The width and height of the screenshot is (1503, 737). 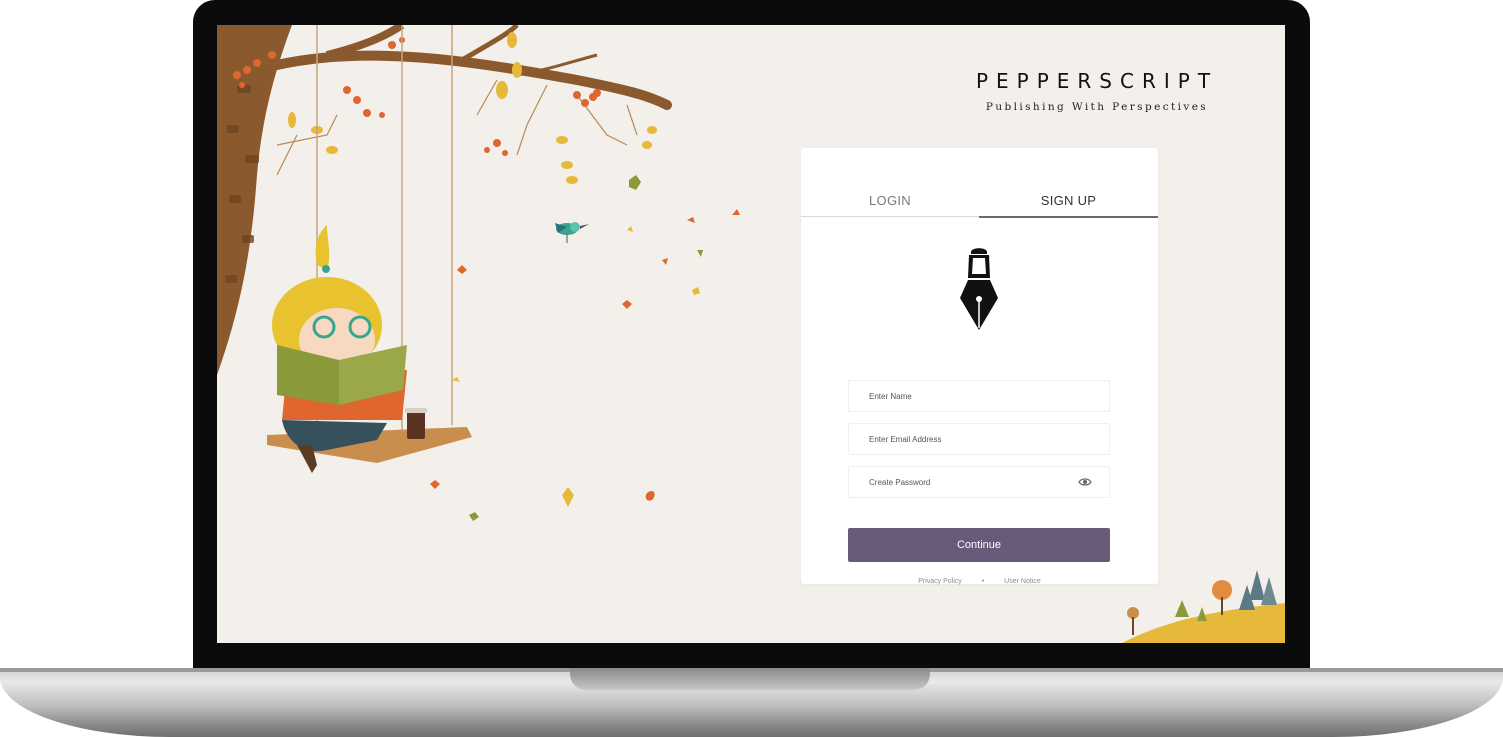 I want to click on brand-title: PEPPERSCRIPT, so click(x=1097, y=81).